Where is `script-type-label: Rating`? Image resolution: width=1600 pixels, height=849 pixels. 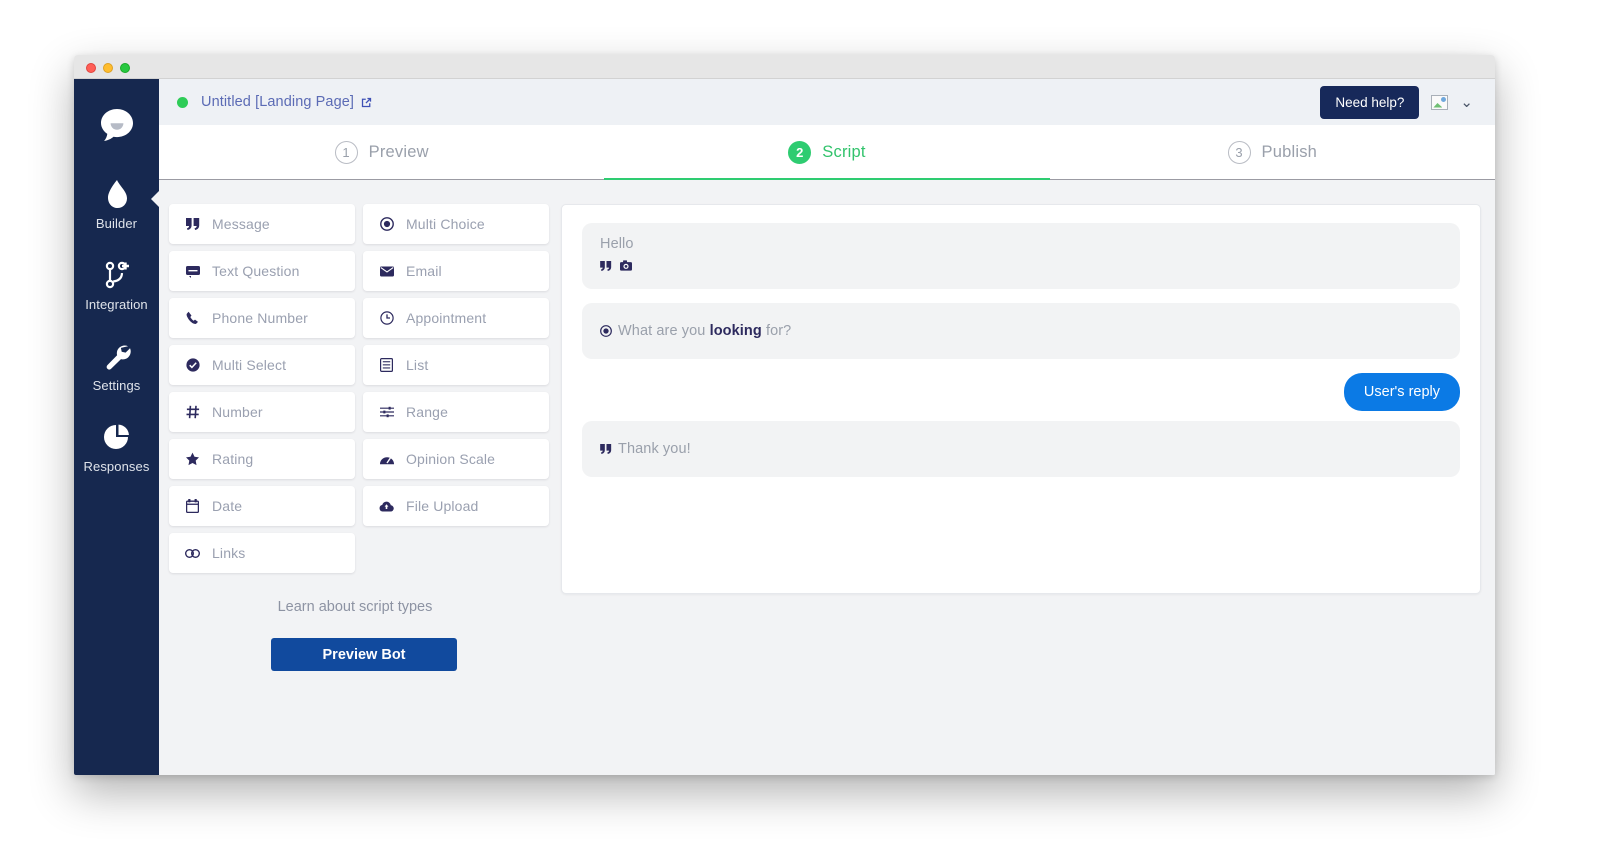
script-type-label: Rating is located at coordinates (233, 459).